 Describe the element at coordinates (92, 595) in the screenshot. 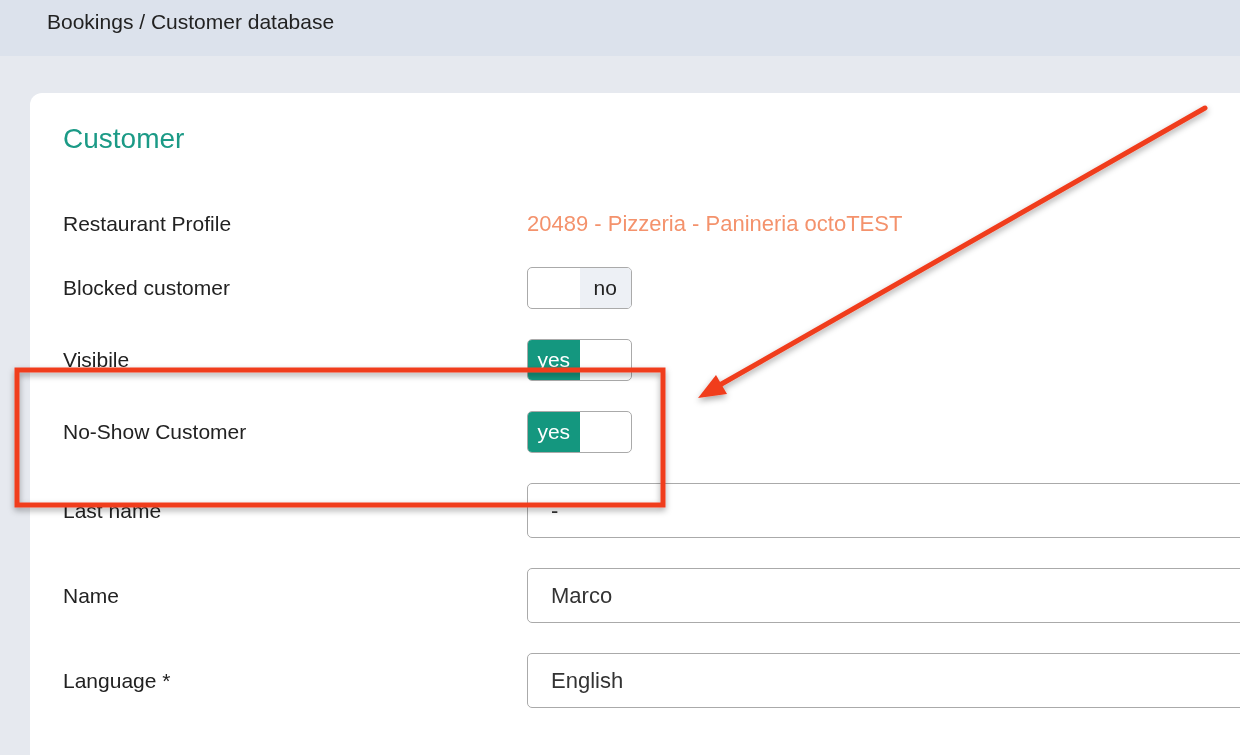

I see `field-label: Name` at that location.